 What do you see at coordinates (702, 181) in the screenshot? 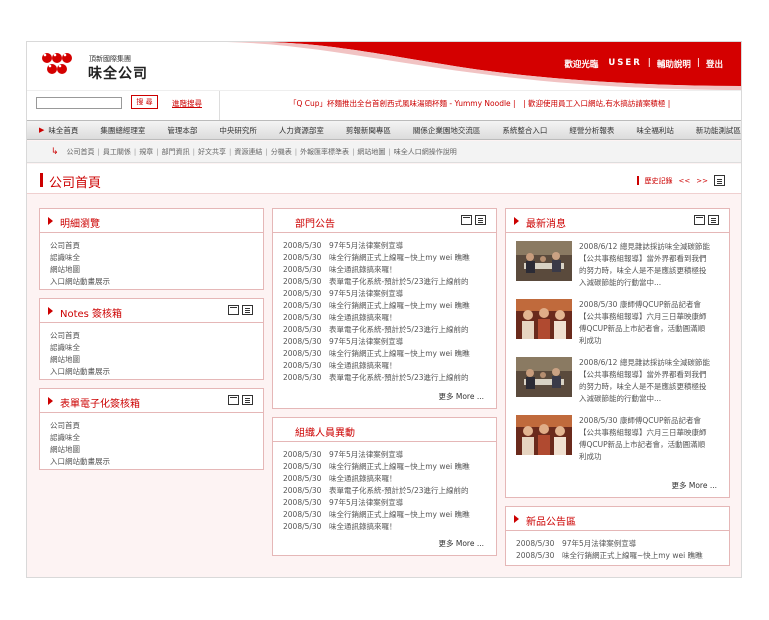
I see `next-button: >>` at bounding box center [702, 181].